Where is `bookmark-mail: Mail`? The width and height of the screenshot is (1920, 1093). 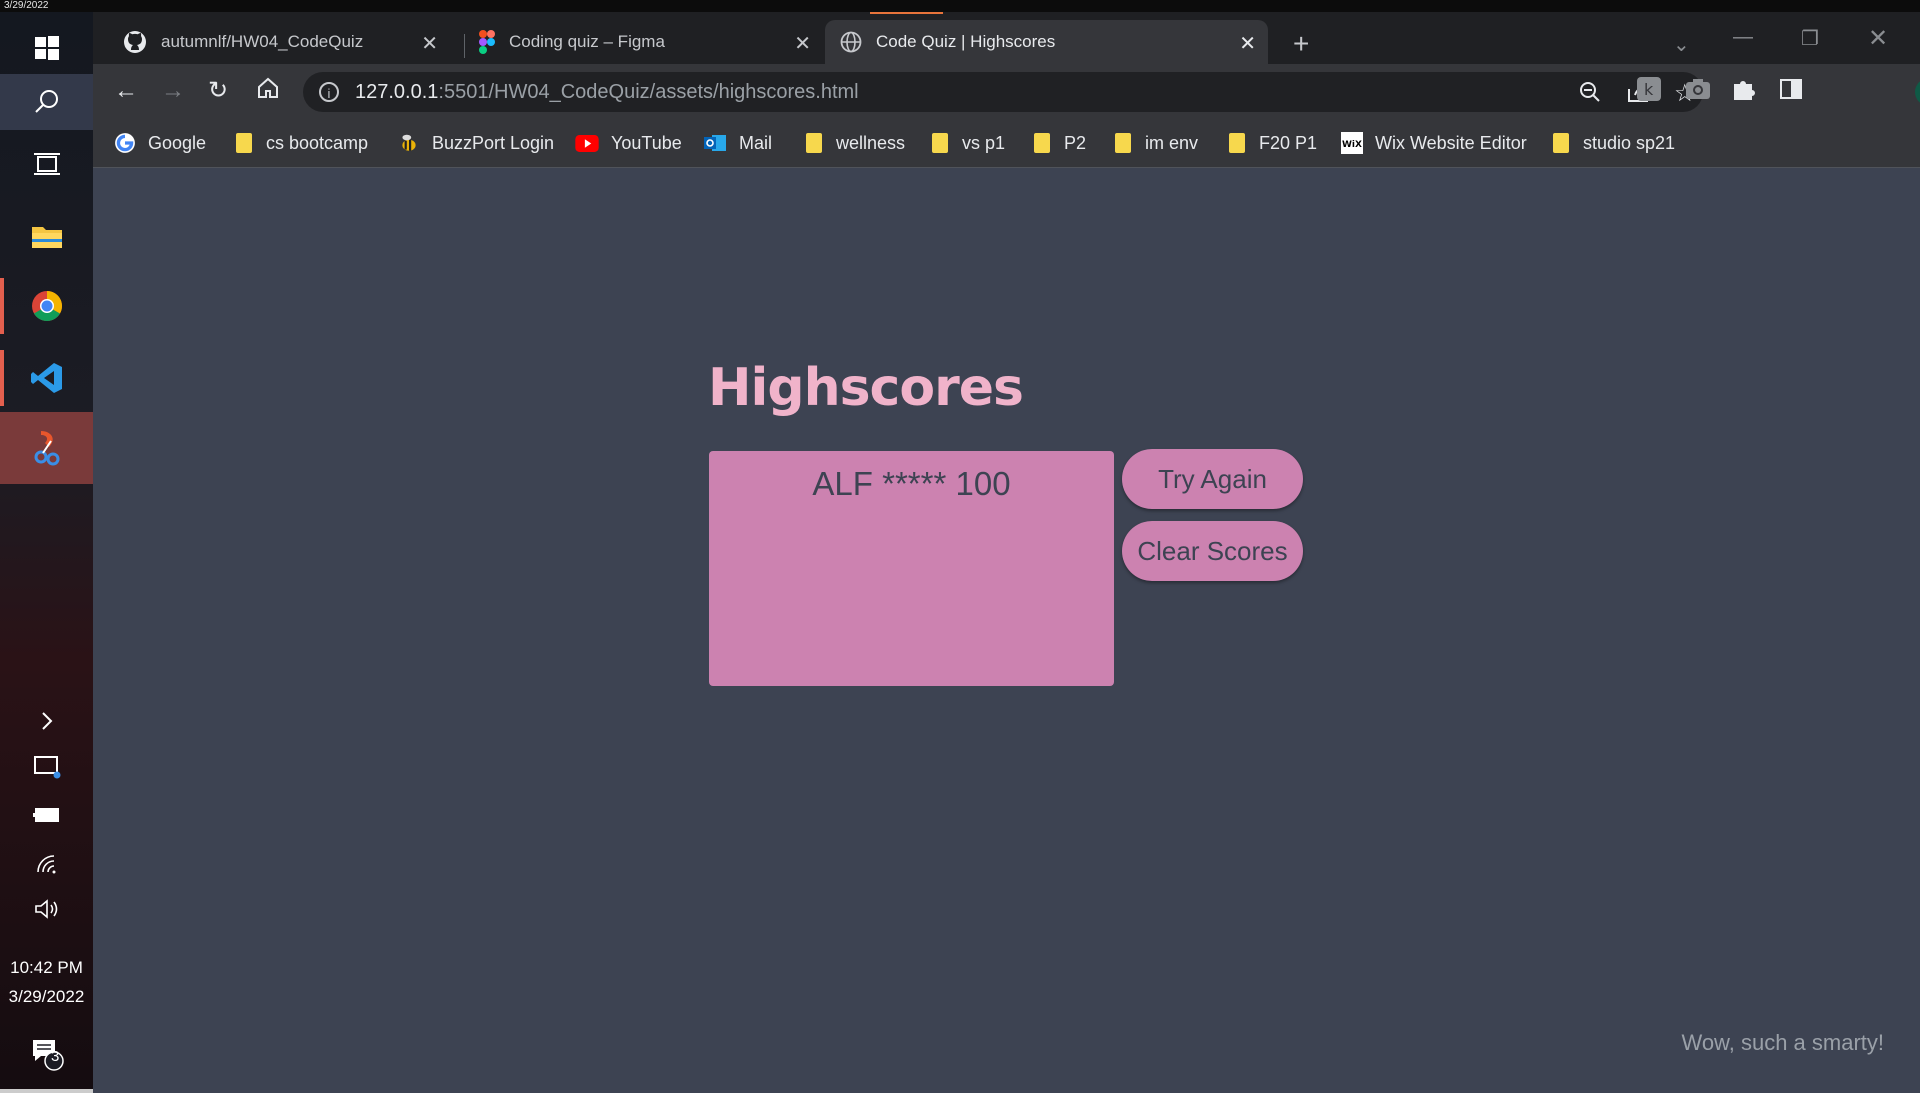
bookmark-mail: Mail is located at coordinates (737, 143).